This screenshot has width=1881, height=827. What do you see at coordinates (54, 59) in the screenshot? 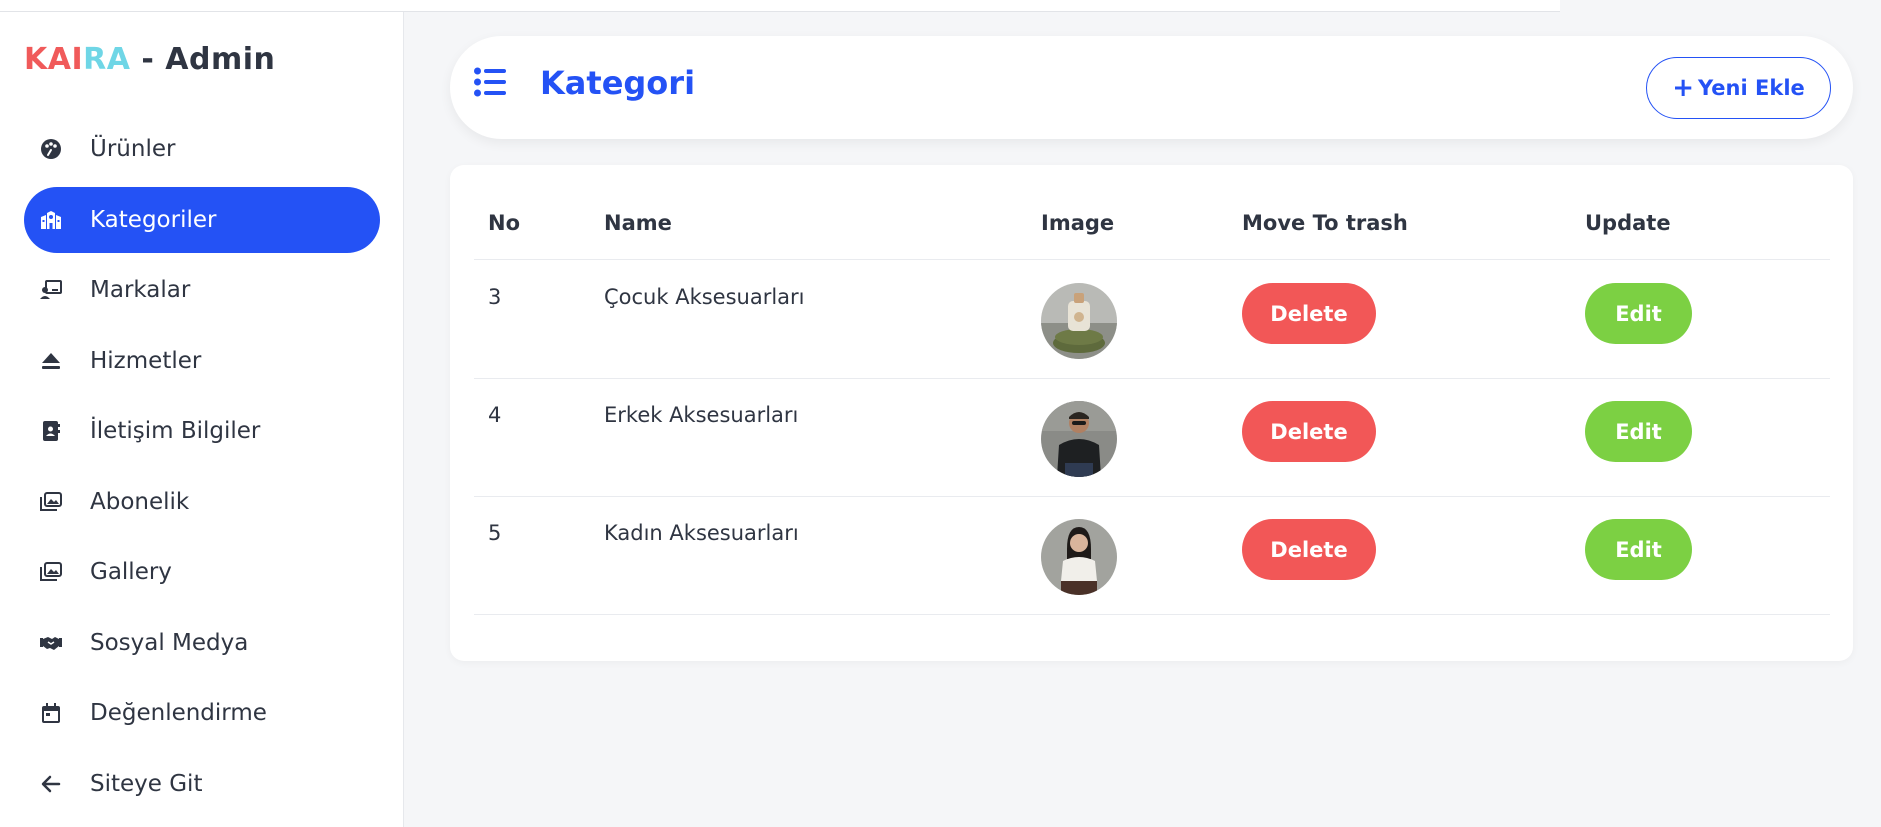
I see `brand-logo-part-kai: KAI` at bounding box center [54, 59].